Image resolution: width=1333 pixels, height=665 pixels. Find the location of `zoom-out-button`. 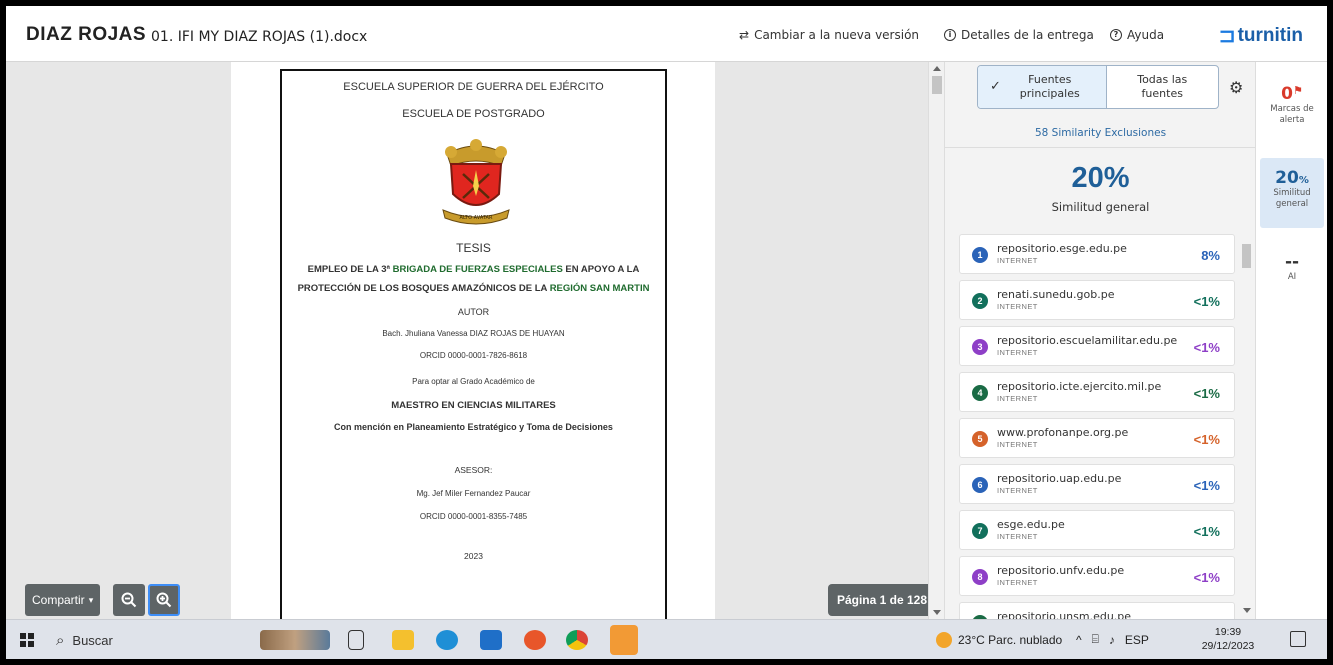

zoom-out-button is located at coordinates (129, 600).